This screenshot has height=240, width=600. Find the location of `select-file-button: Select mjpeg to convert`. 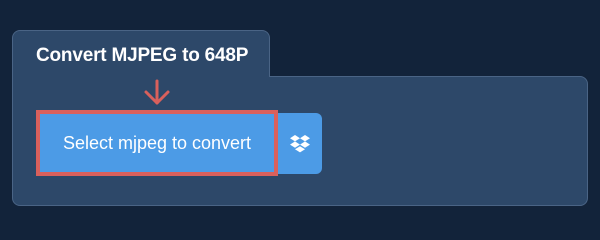

select-file-button: Select mjpeg to convert is located at coordinates (157, 143).